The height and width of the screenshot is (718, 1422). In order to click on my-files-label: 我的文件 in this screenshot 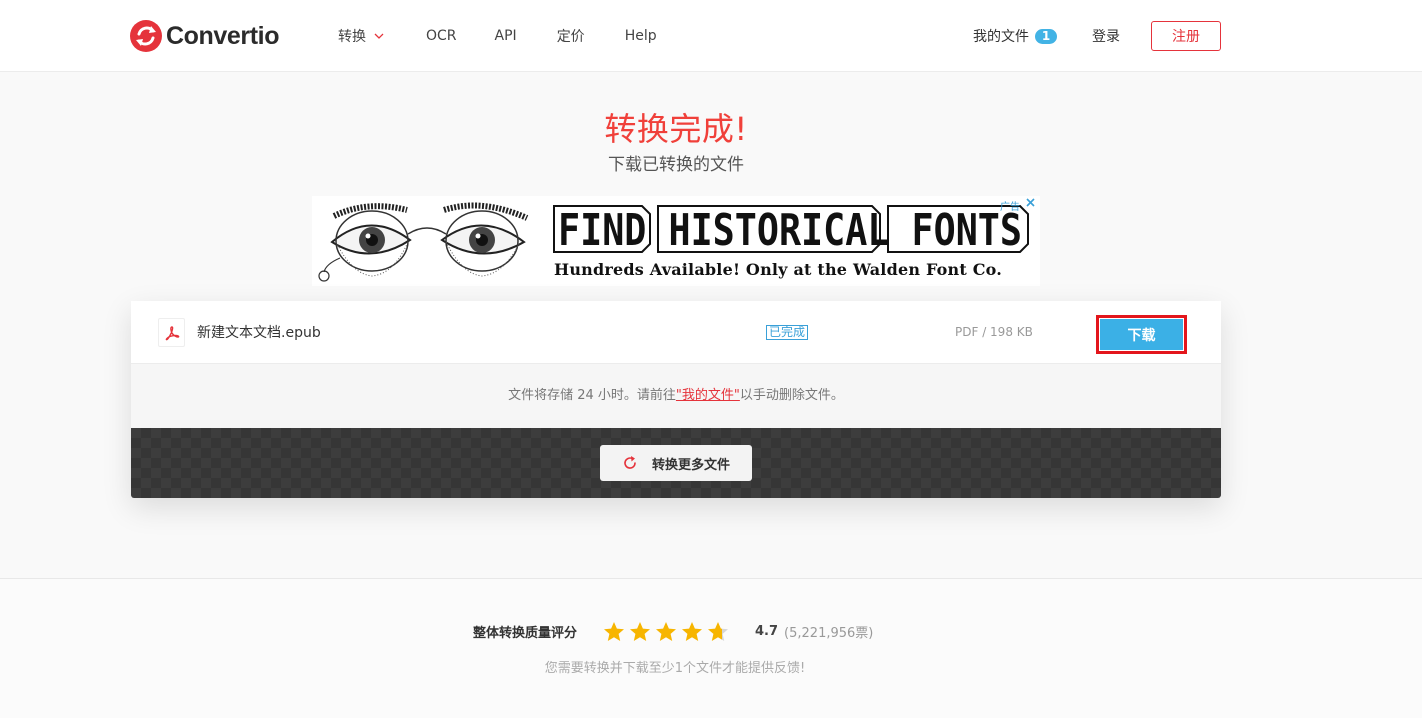, I will do `click(1001, 37)`.